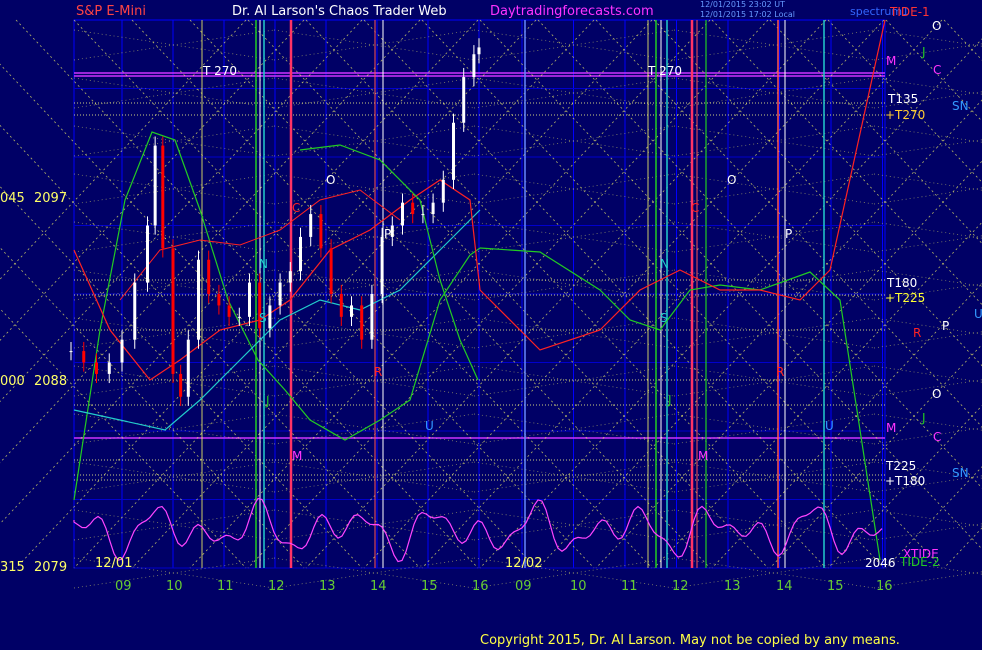 The height and width of the screenshot is (650, 982). Describe the element at coordinates (905, 481) in the screenshot. I see `right-cycle-label: +T180` at that location.